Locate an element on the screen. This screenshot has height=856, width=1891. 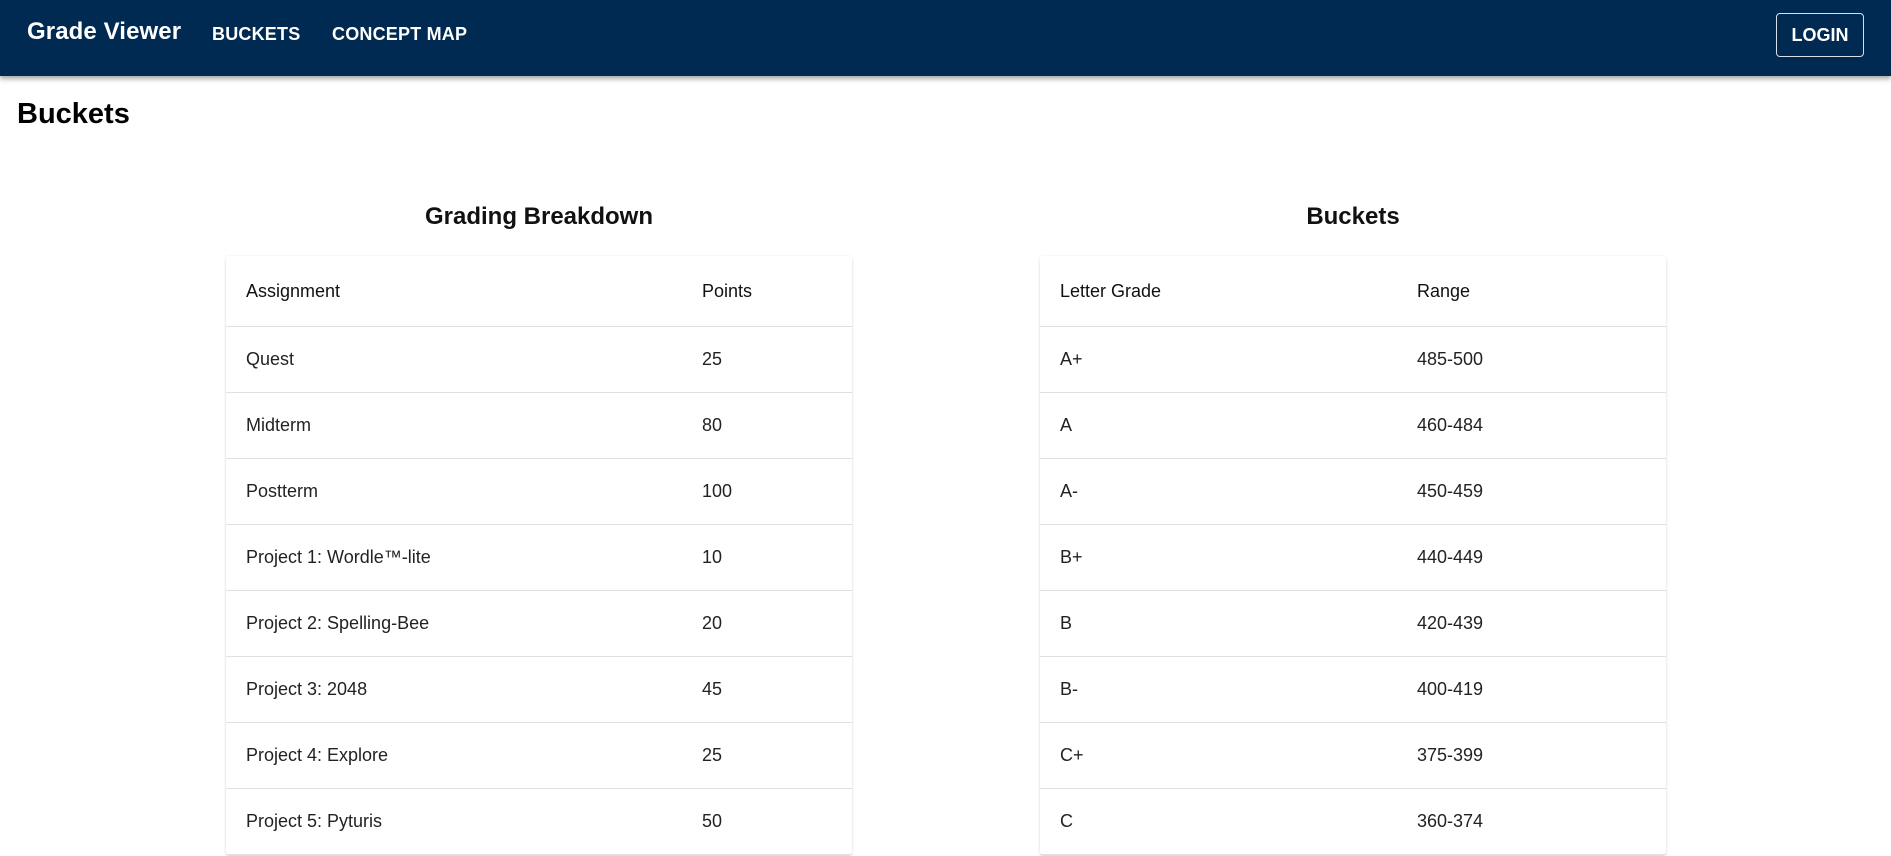
range-cell: 485-500 is located at coordinates (1531, 359).